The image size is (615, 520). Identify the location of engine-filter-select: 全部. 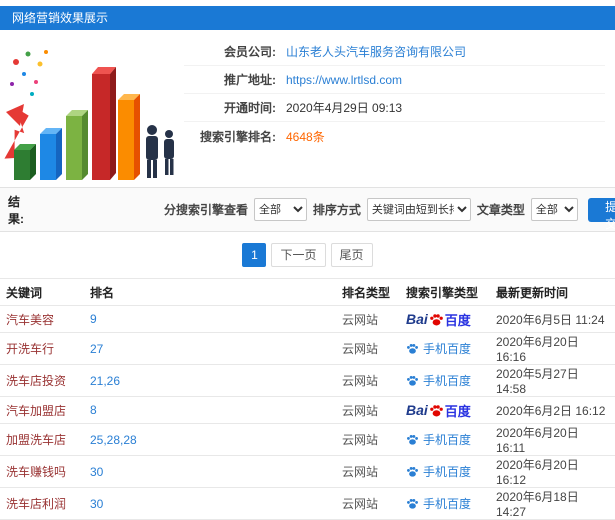
(280, 209).